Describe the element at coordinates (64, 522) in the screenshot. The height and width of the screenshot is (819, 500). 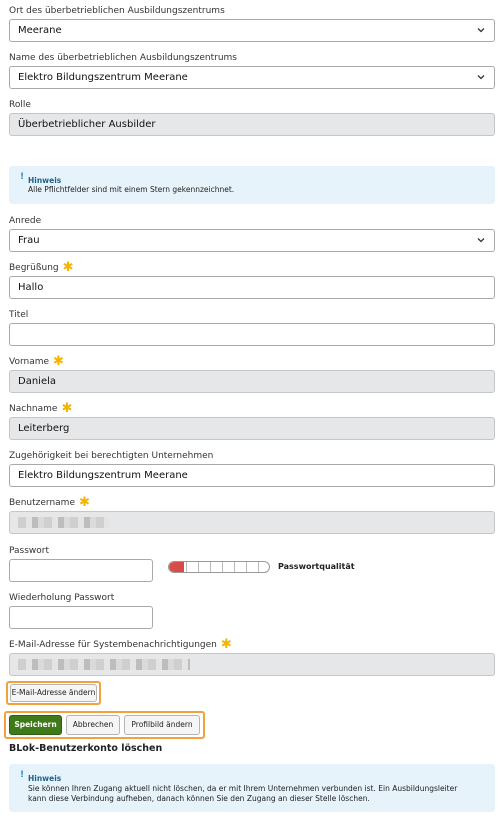
I see `redacted-username` at that location.